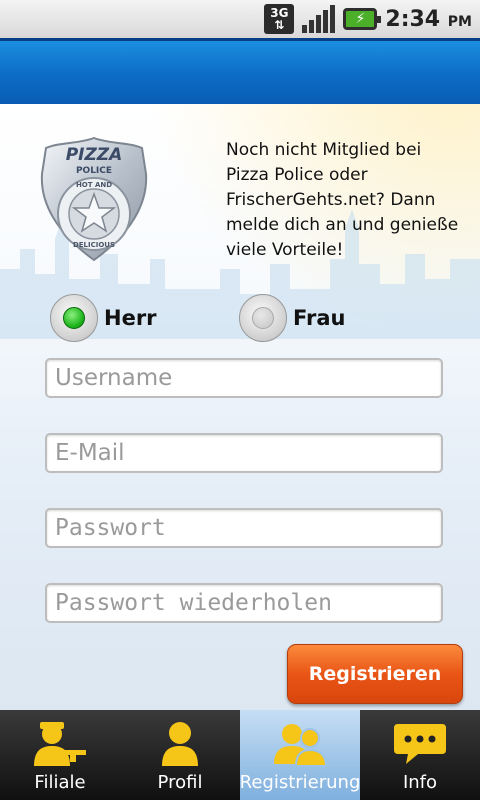 The height and width of the screenshot is (800, 480). Describe the element at coordinates (130, 318) in the screenshot. I see `radio-label-herr: Herr` at that location.